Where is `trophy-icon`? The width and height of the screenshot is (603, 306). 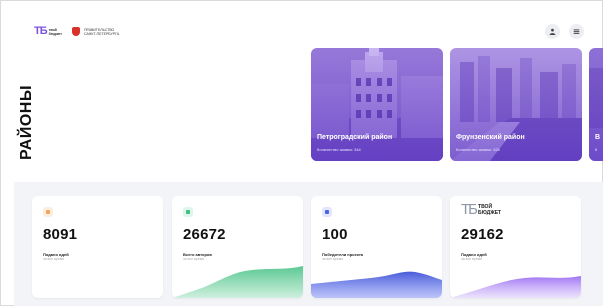
trophy-icon is located at coordinates (327, 212).